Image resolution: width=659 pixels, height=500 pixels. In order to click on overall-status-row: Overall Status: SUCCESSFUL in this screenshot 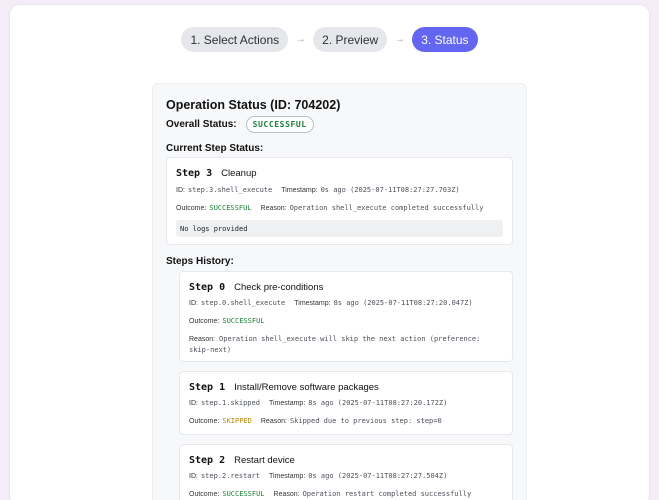, I will do `click(240, 124)`.